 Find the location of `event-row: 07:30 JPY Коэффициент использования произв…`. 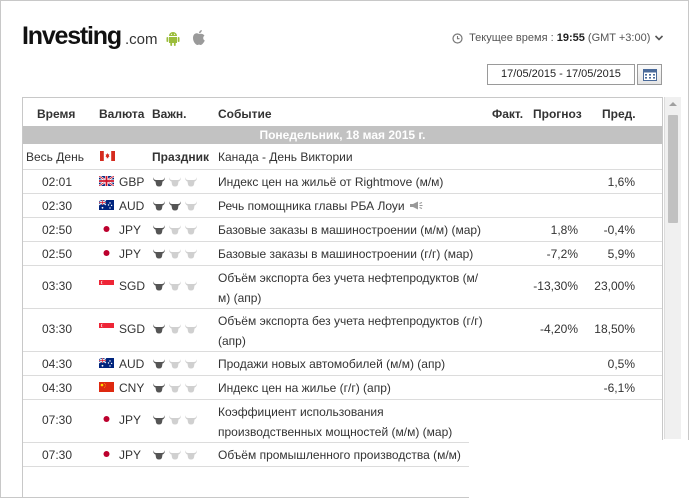

event-row: 07:30 JPY Коэффициент использования произв… is located at coordinates (342, 421).